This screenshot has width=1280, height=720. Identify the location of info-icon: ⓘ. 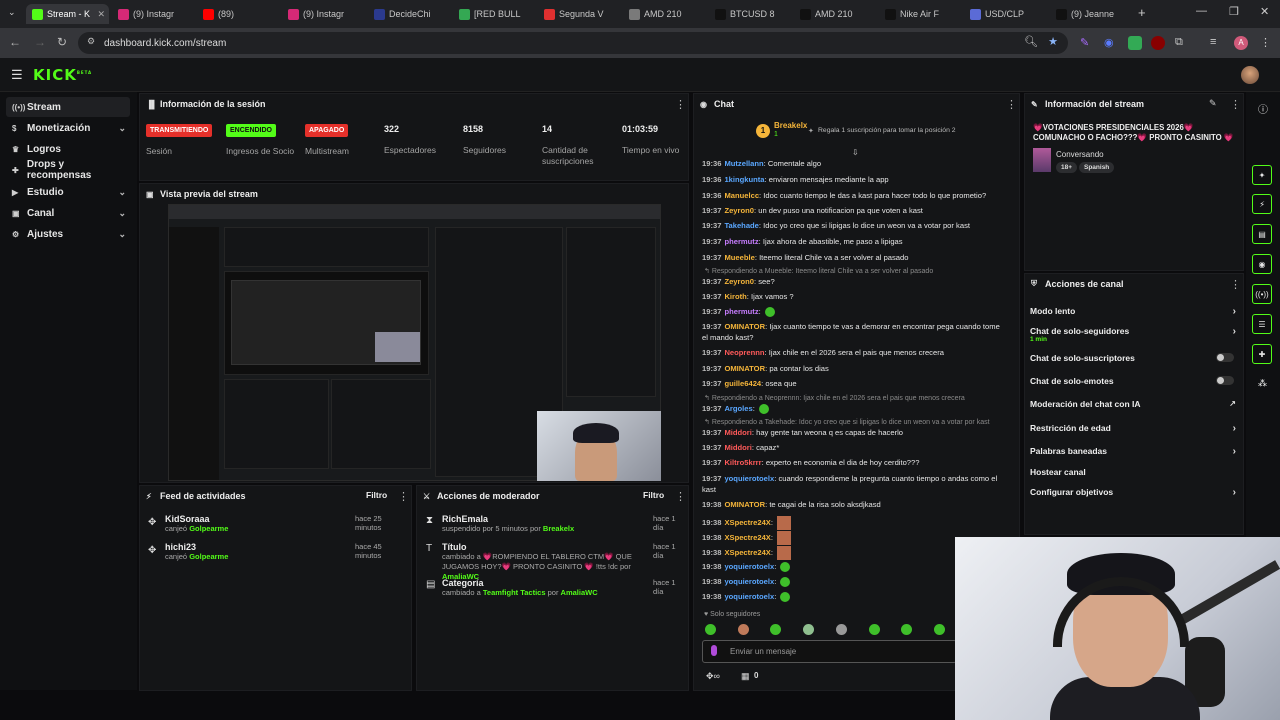
(1263, 108).